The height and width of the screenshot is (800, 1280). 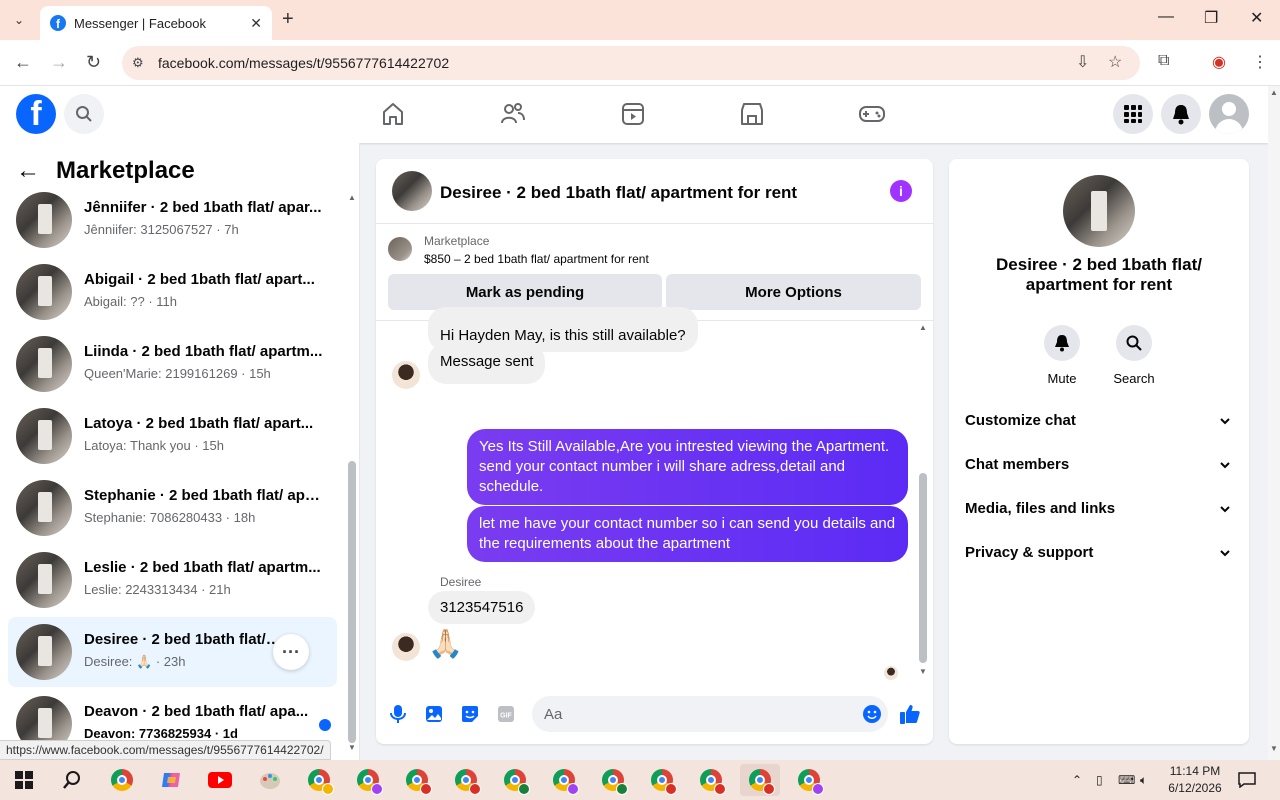 What do you see at coordinates (901, 191) in the screenshot?
I see `info-icon: i` at bounding box center [901, 191].